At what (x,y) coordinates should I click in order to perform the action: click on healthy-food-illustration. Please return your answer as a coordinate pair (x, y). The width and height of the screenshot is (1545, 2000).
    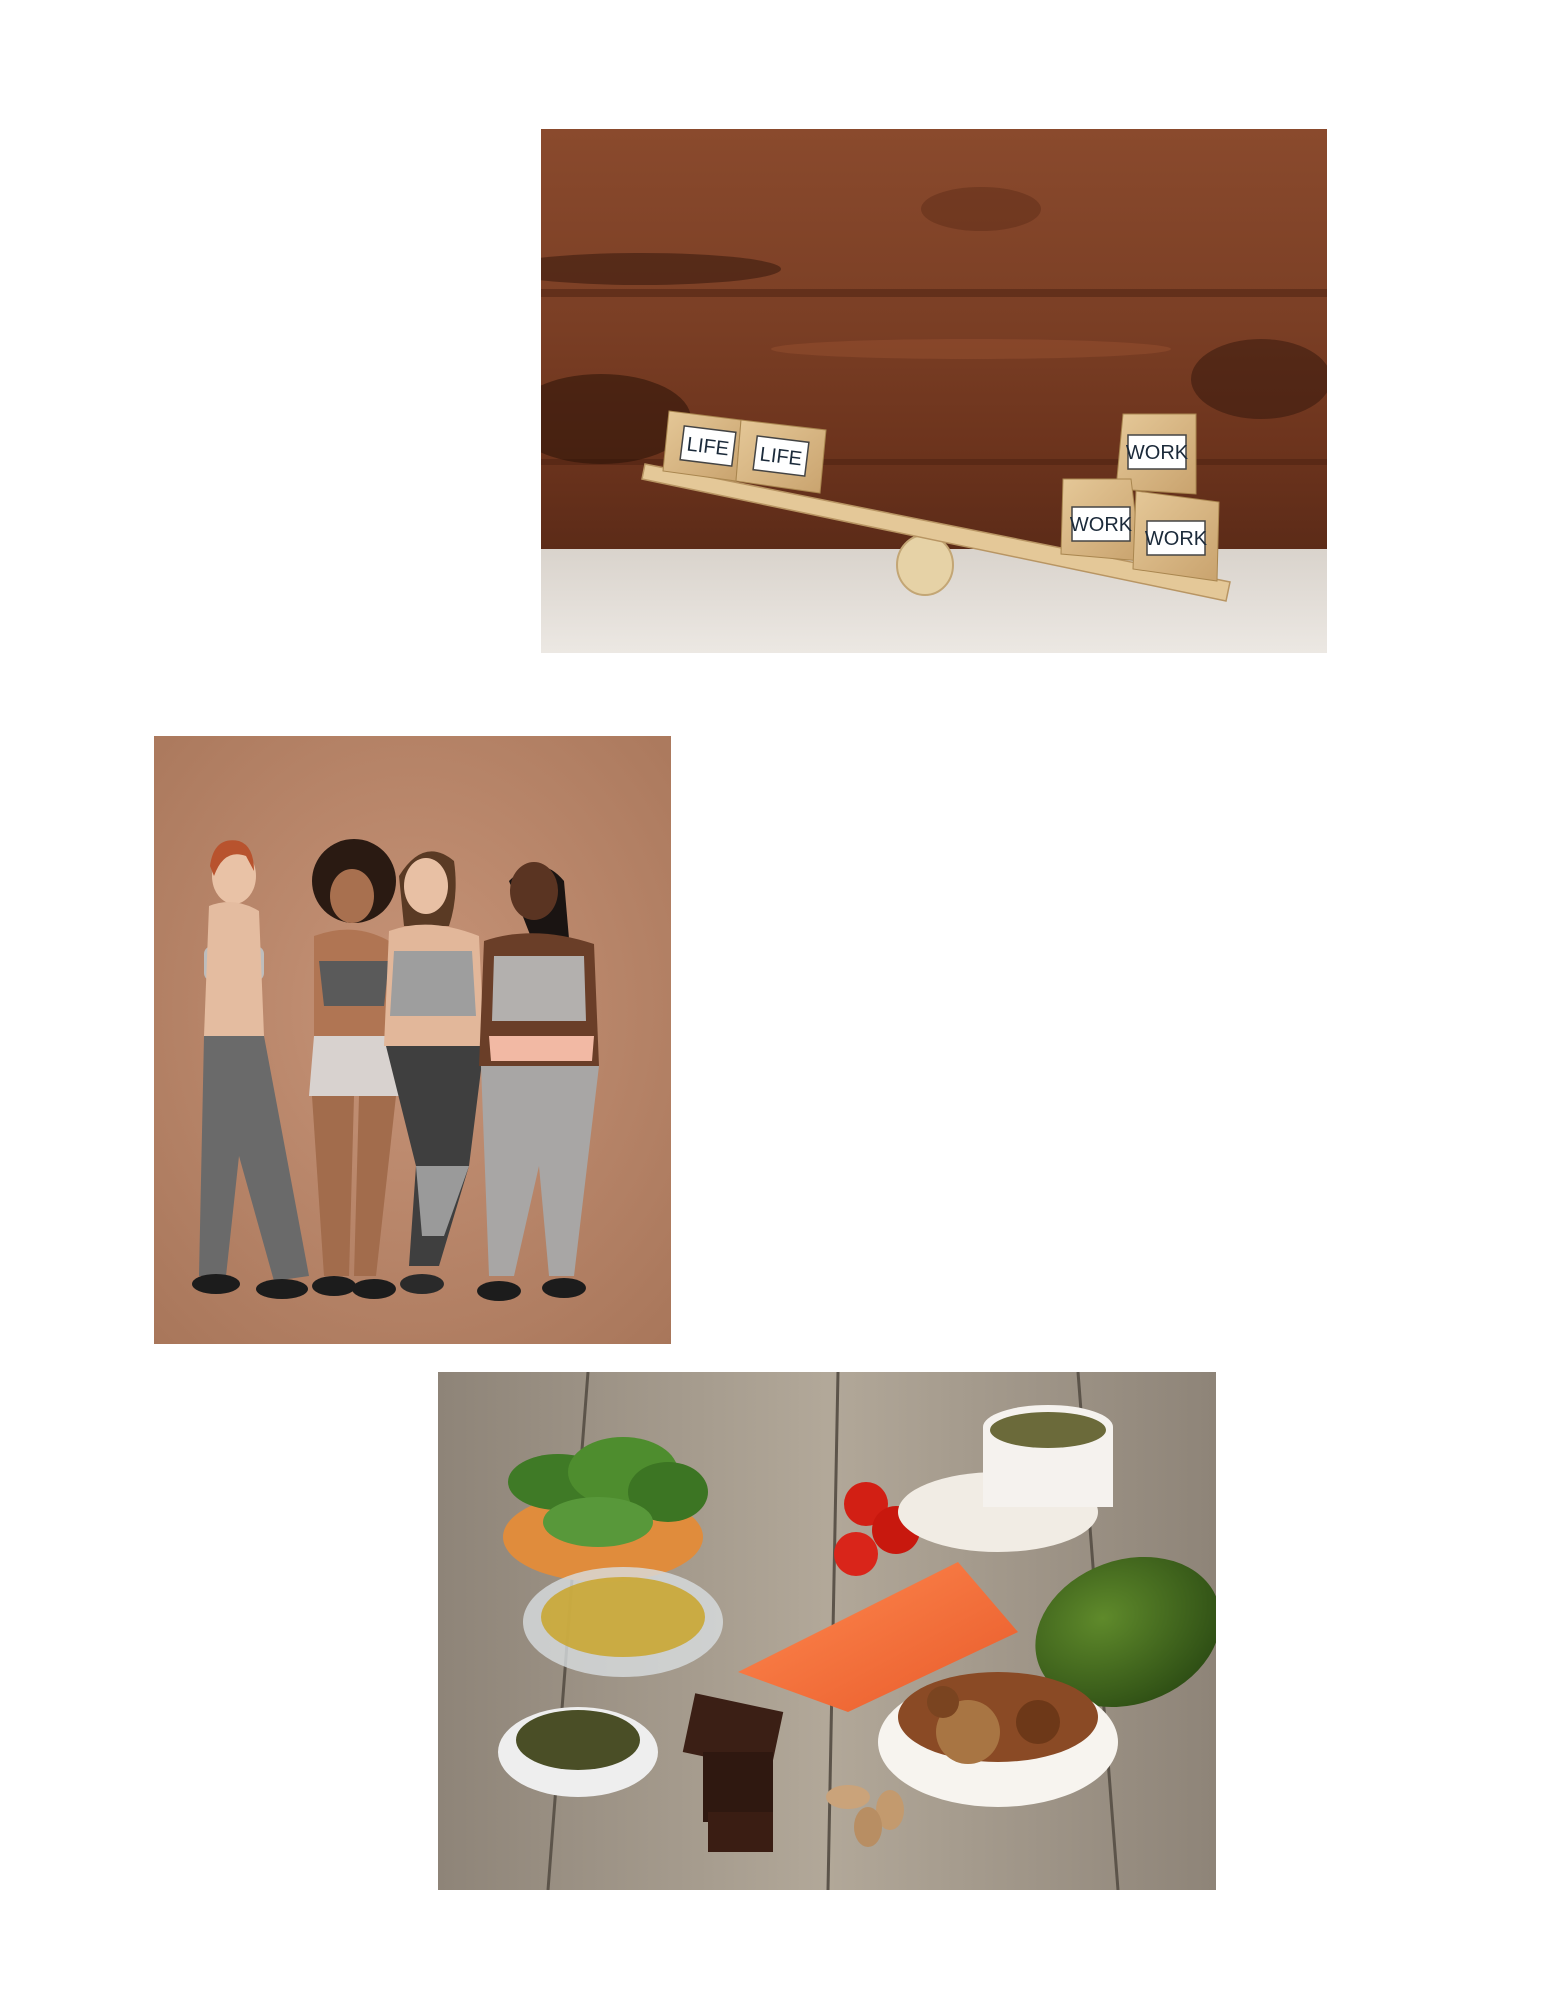
    Looking at the image, I should click on (827, 1631).